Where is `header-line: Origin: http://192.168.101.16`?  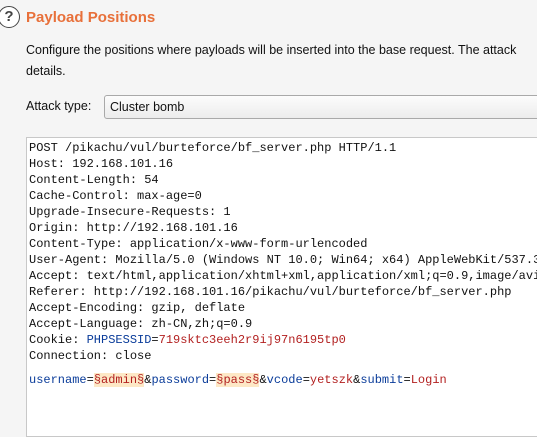 header-line: Origin: http://192.168.101.16 is located at coordinates (133, 228).